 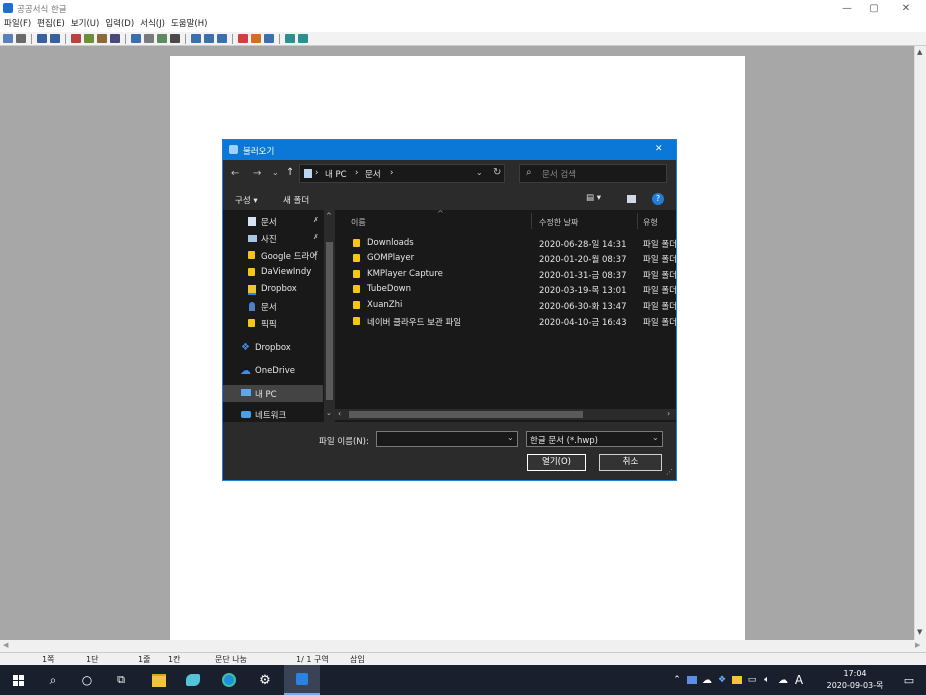 What do you see at coordinates (463, 646) in the screenshot?
I see `horizontal-scrollbar: ◀ ▶` at bounding box center [463, 646].